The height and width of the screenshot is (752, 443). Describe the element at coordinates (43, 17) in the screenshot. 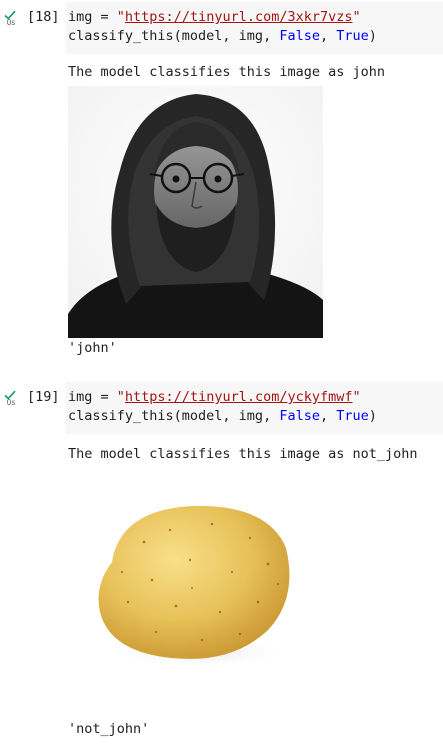

I see `exec-count: [18]` at that location.